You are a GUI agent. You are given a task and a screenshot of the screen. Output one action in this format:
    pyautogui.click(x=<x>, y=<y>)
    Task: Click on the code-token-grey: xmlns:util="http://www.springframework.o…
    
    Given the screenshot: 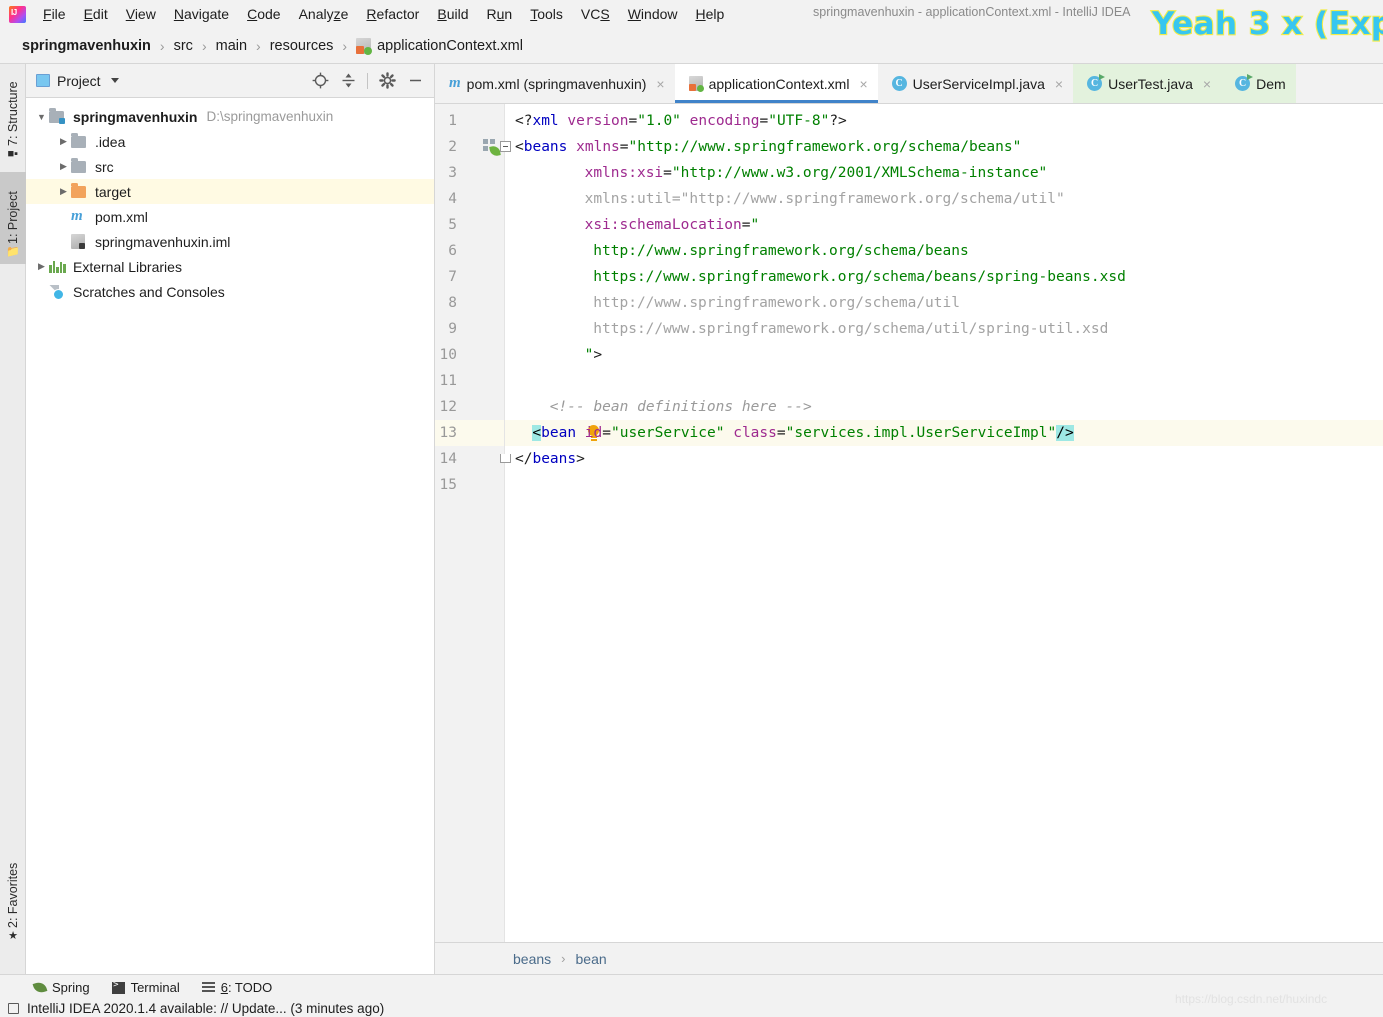 What is the action you would take?
    pyautogui.click(x=824, y=199)
    